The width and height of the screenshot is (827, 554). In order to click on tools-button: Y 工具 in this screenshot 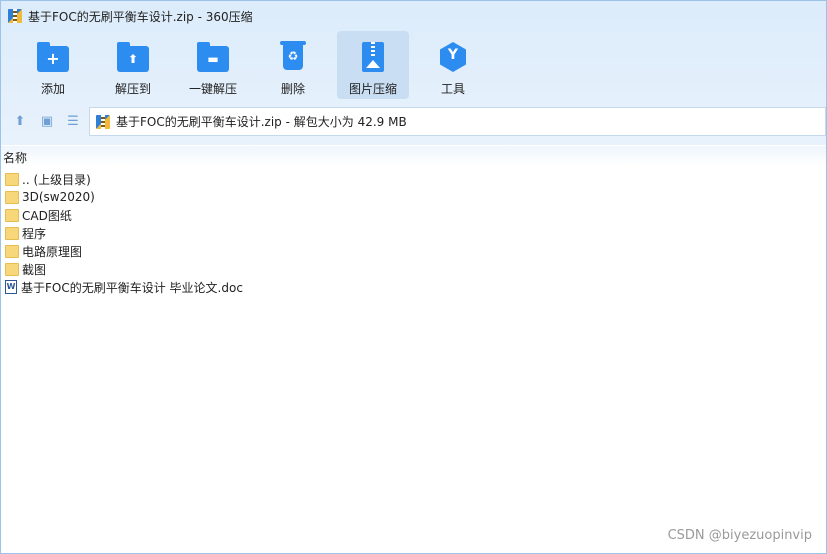, I will do `click(453, 65)`.